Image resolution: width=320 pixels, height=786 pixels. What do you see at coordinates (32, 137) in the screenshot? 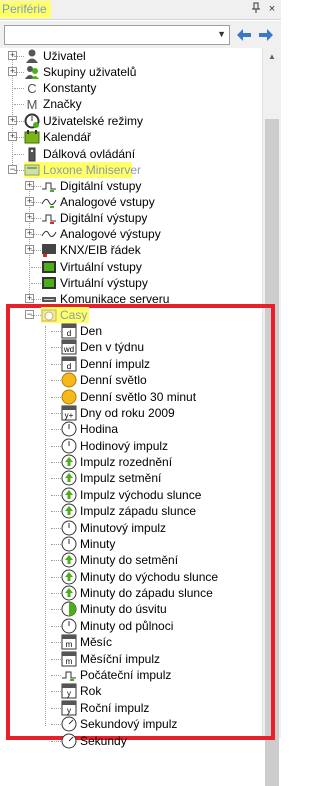
I see `calendar-icon` at bounding box center [32, 137].